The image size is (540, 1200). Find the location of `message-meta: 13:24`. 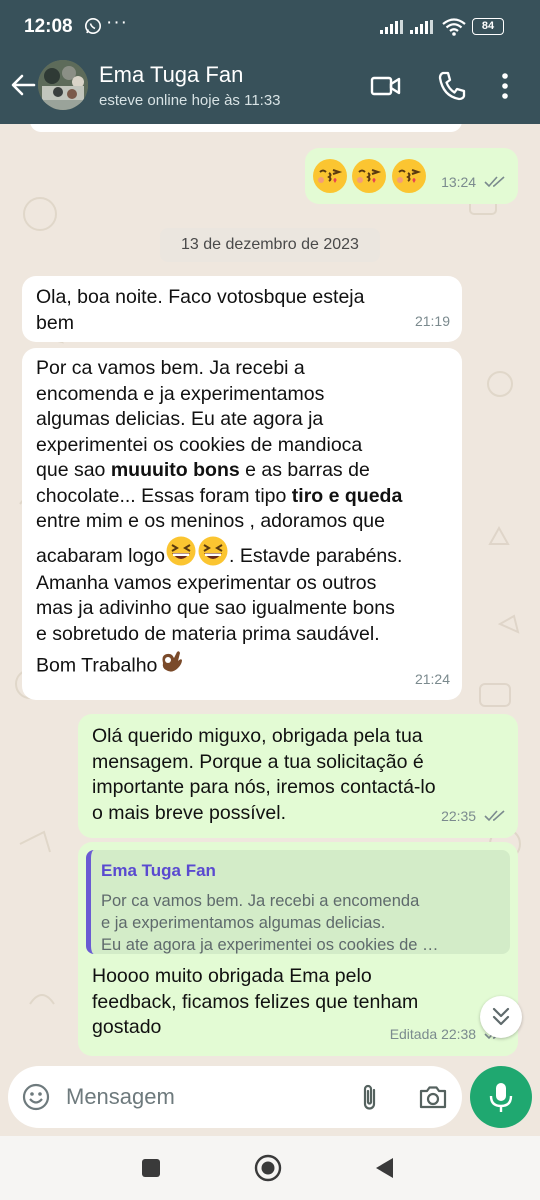

message-meta: 13:24 is located at coordinates (473, 183).